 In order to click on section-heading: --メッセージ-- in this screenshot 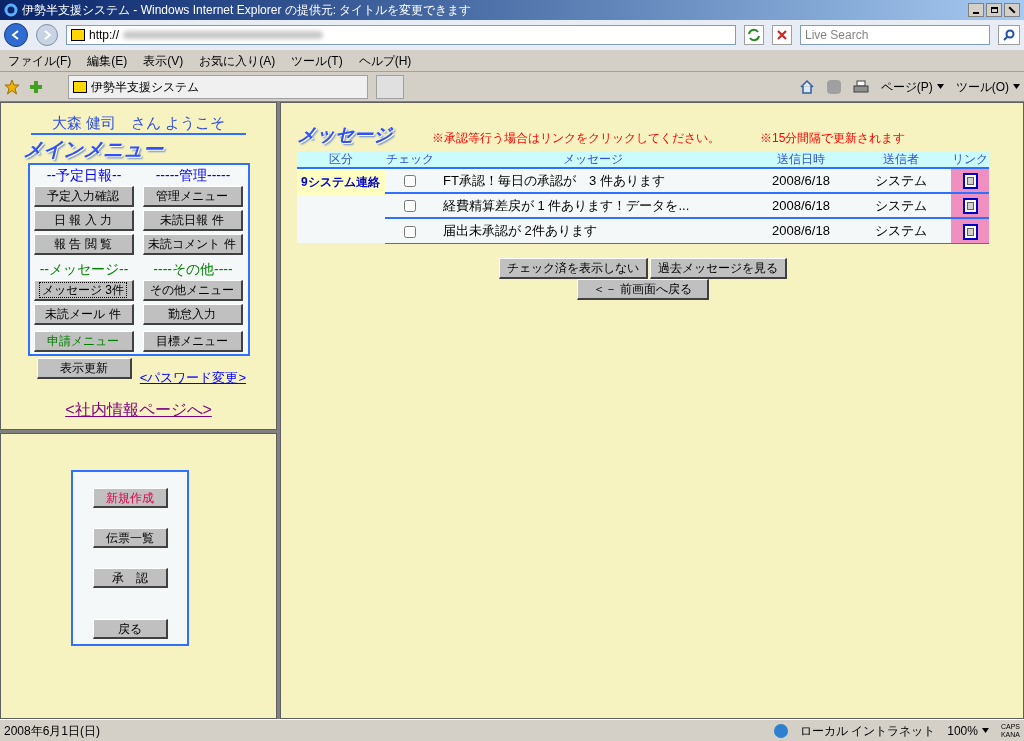, I will do `click(84, 269)`.